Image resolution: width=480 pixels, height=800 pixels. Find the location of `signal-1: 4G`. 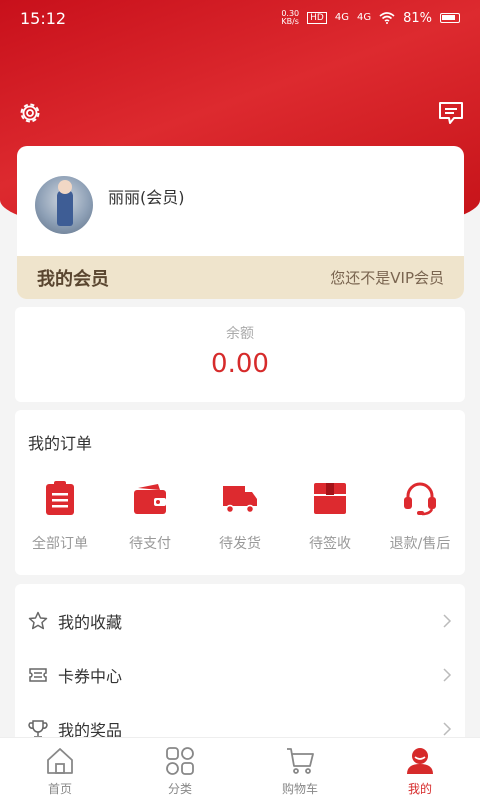

signal-1: 4G is located at coordinates (341, 17).